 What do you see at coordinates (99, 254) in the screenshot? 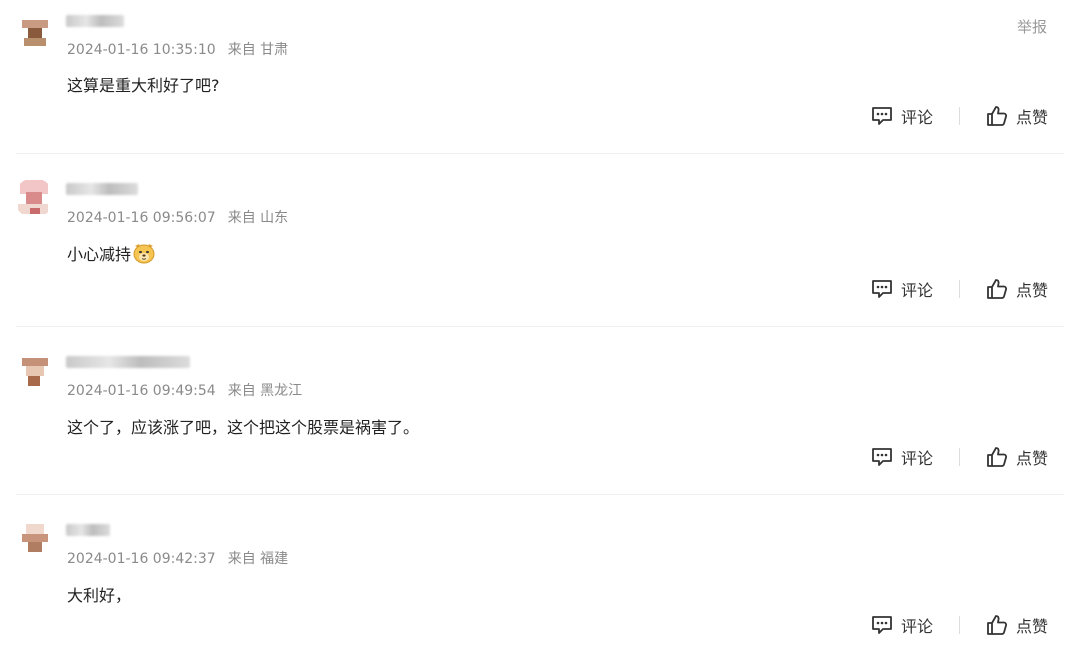
I see `comment-text: 小心减持` at bounding box center [99, 254].